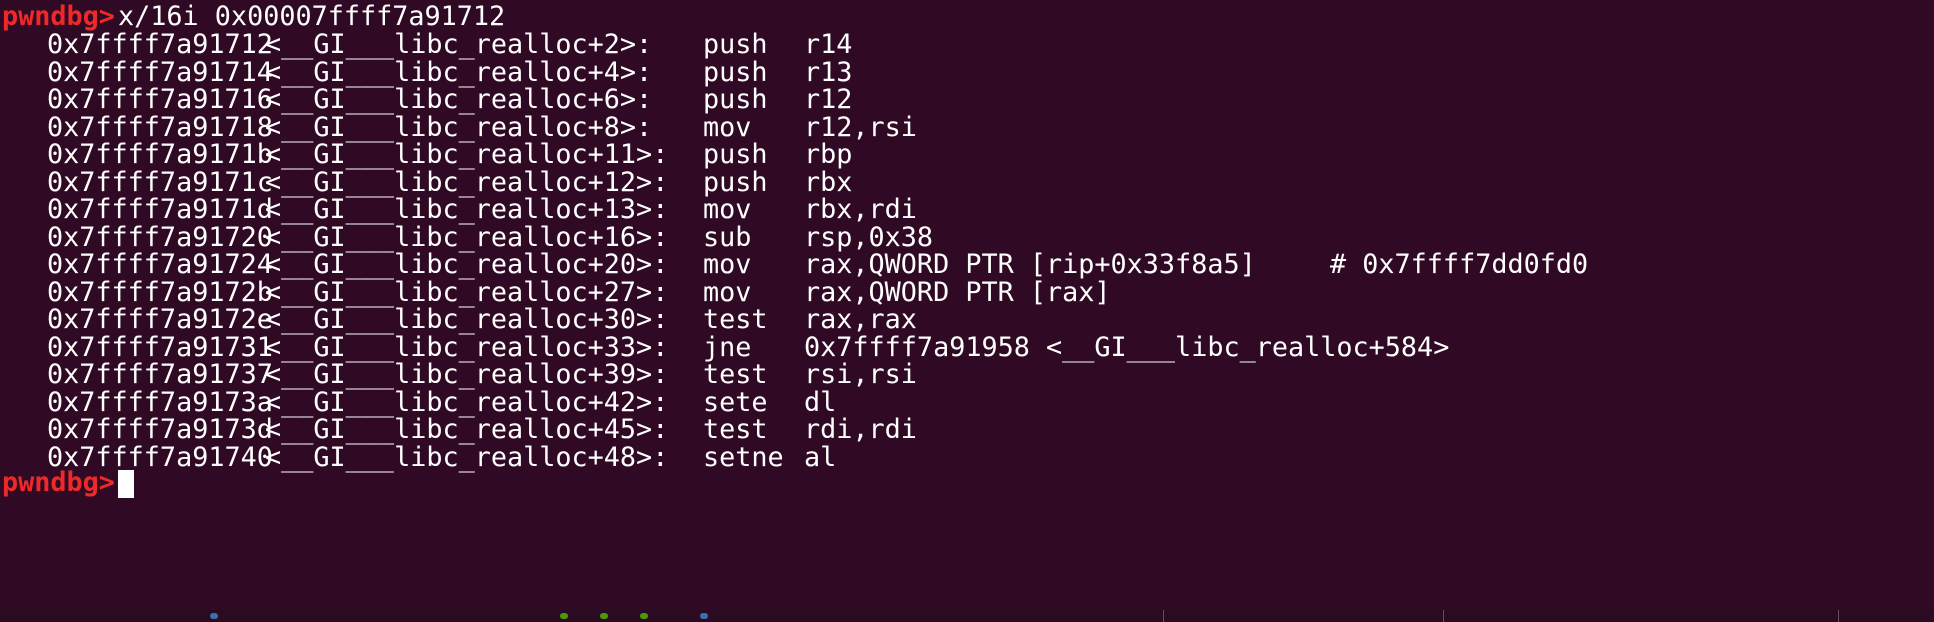 This screenshot has height=622, width=1934. I want to click on prompt-label: pwndbg>, so click(58, 482).